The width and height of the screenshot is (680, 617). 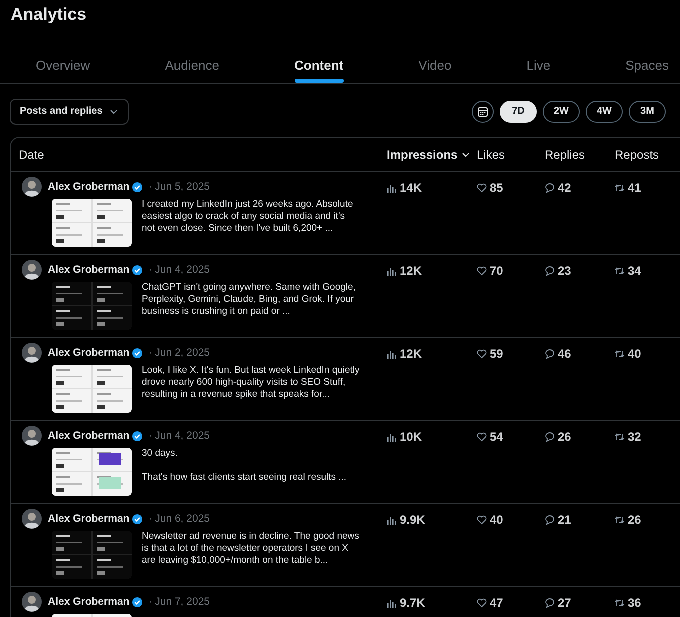 What do you see at coordinates (179, 602) in the screenshot?
I see `post-date: · Jun 7, 2025` at bounding box center [179, 602].